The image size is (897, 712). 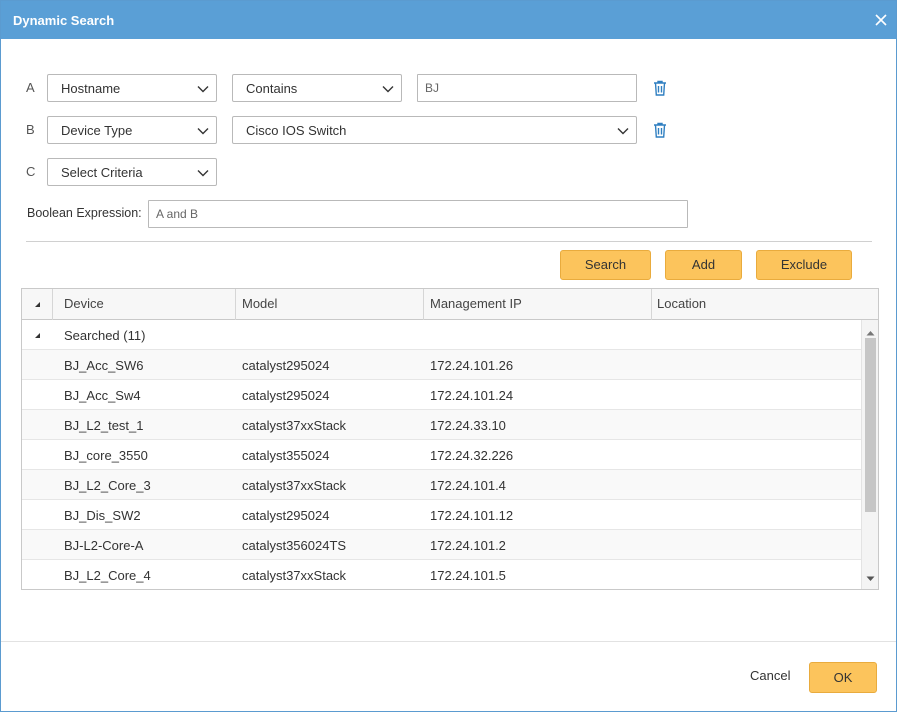 I want to click on column-header-location: Location, so click(x=765, y=304).